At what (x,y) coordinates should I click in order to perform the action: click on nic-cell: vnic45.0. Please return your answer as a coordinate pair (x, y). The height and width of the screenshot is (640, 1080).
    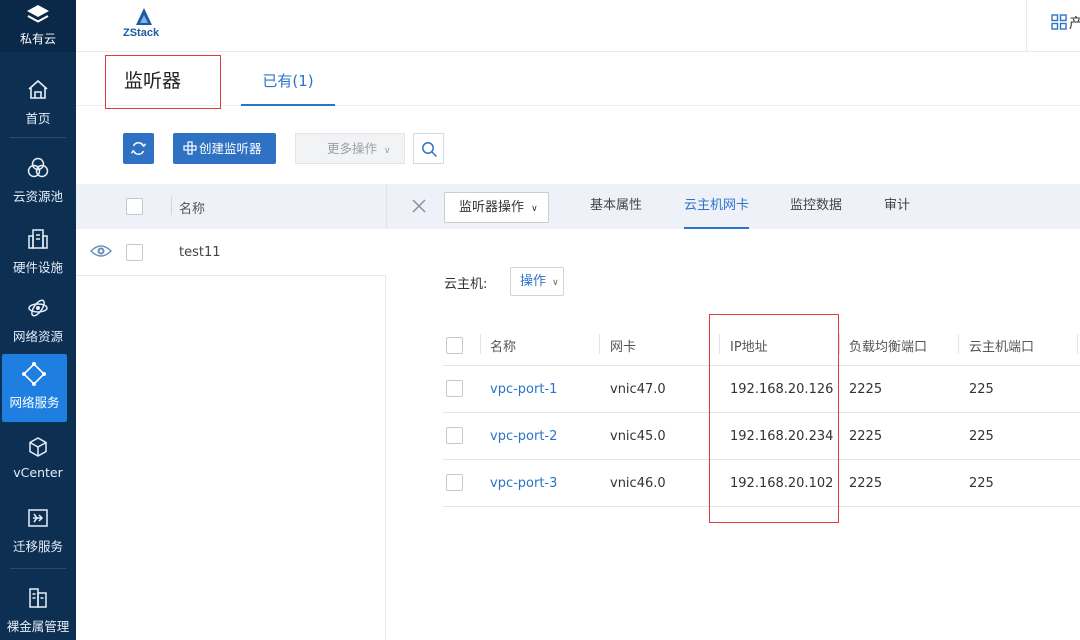
    Looking at the image, I should click on (638, 436).